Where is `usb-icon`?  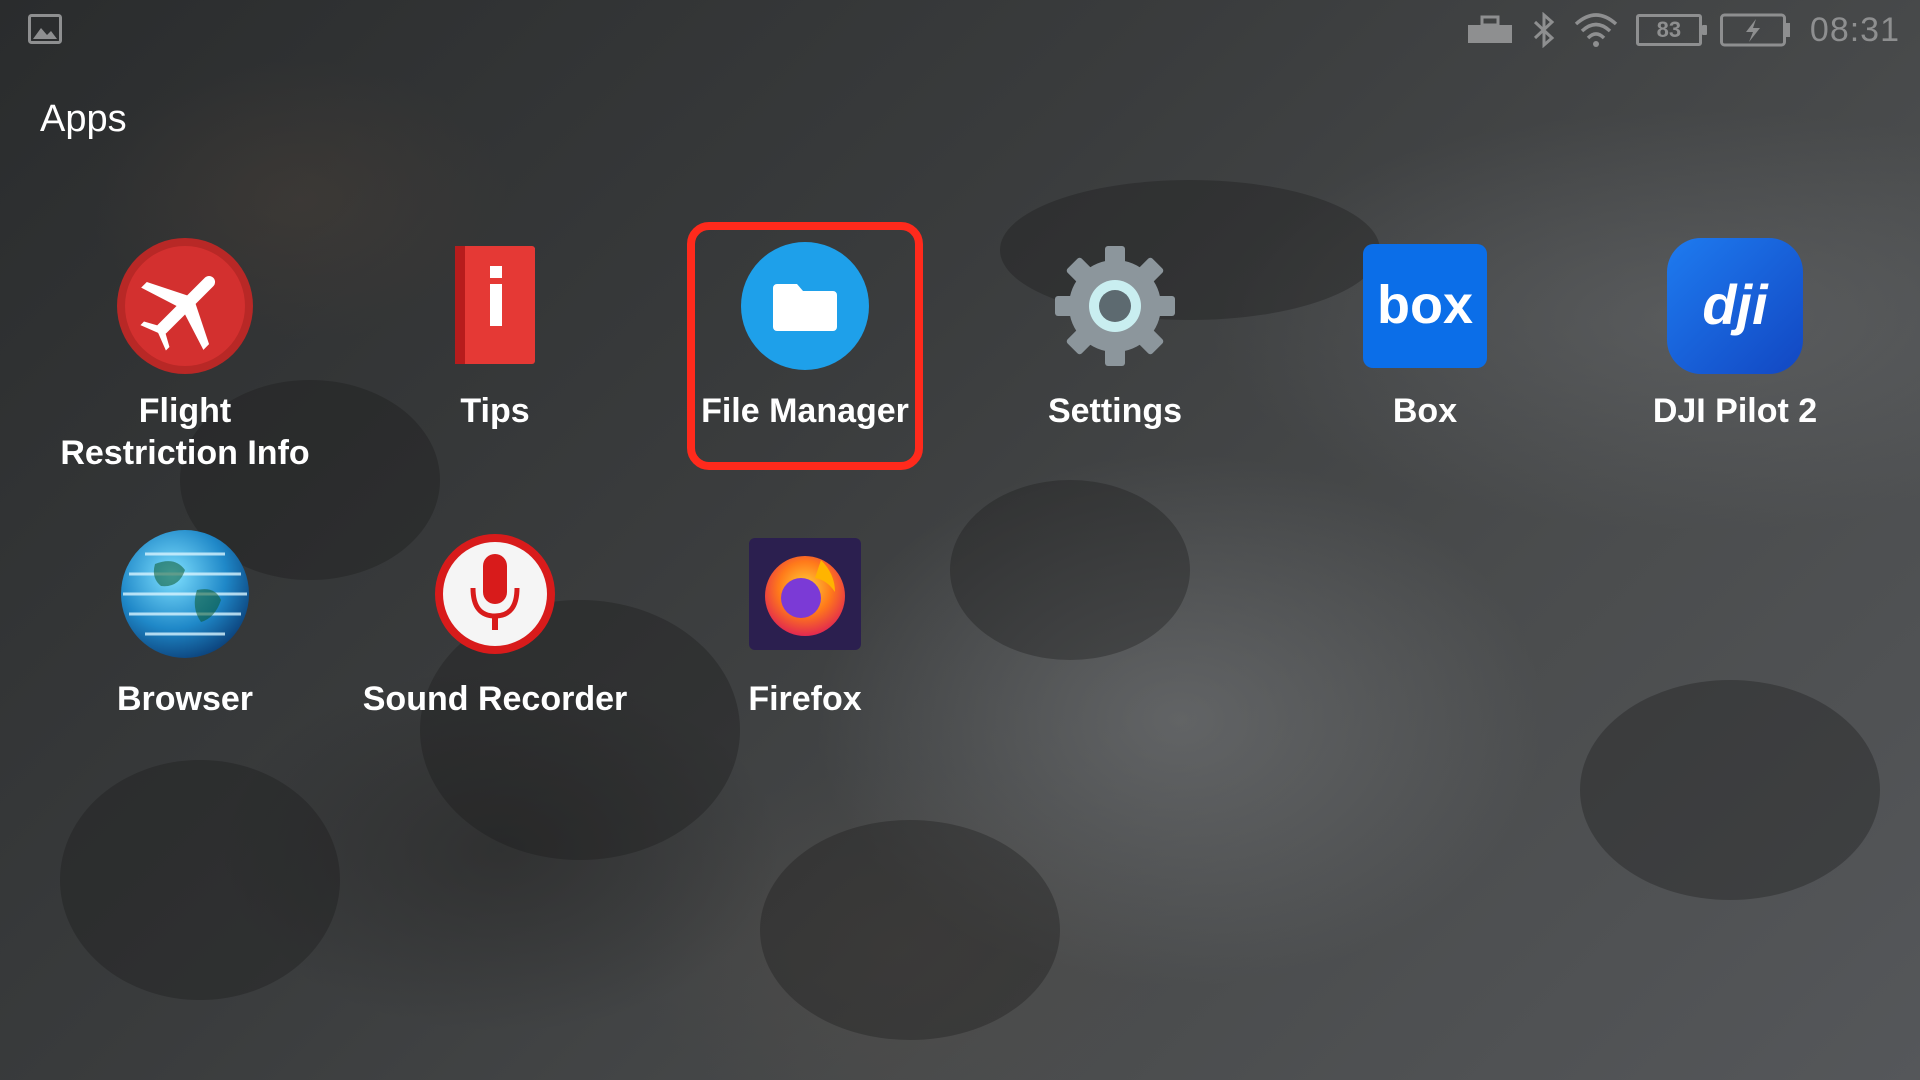
usb-icon is located at coordinates (1490, 30).